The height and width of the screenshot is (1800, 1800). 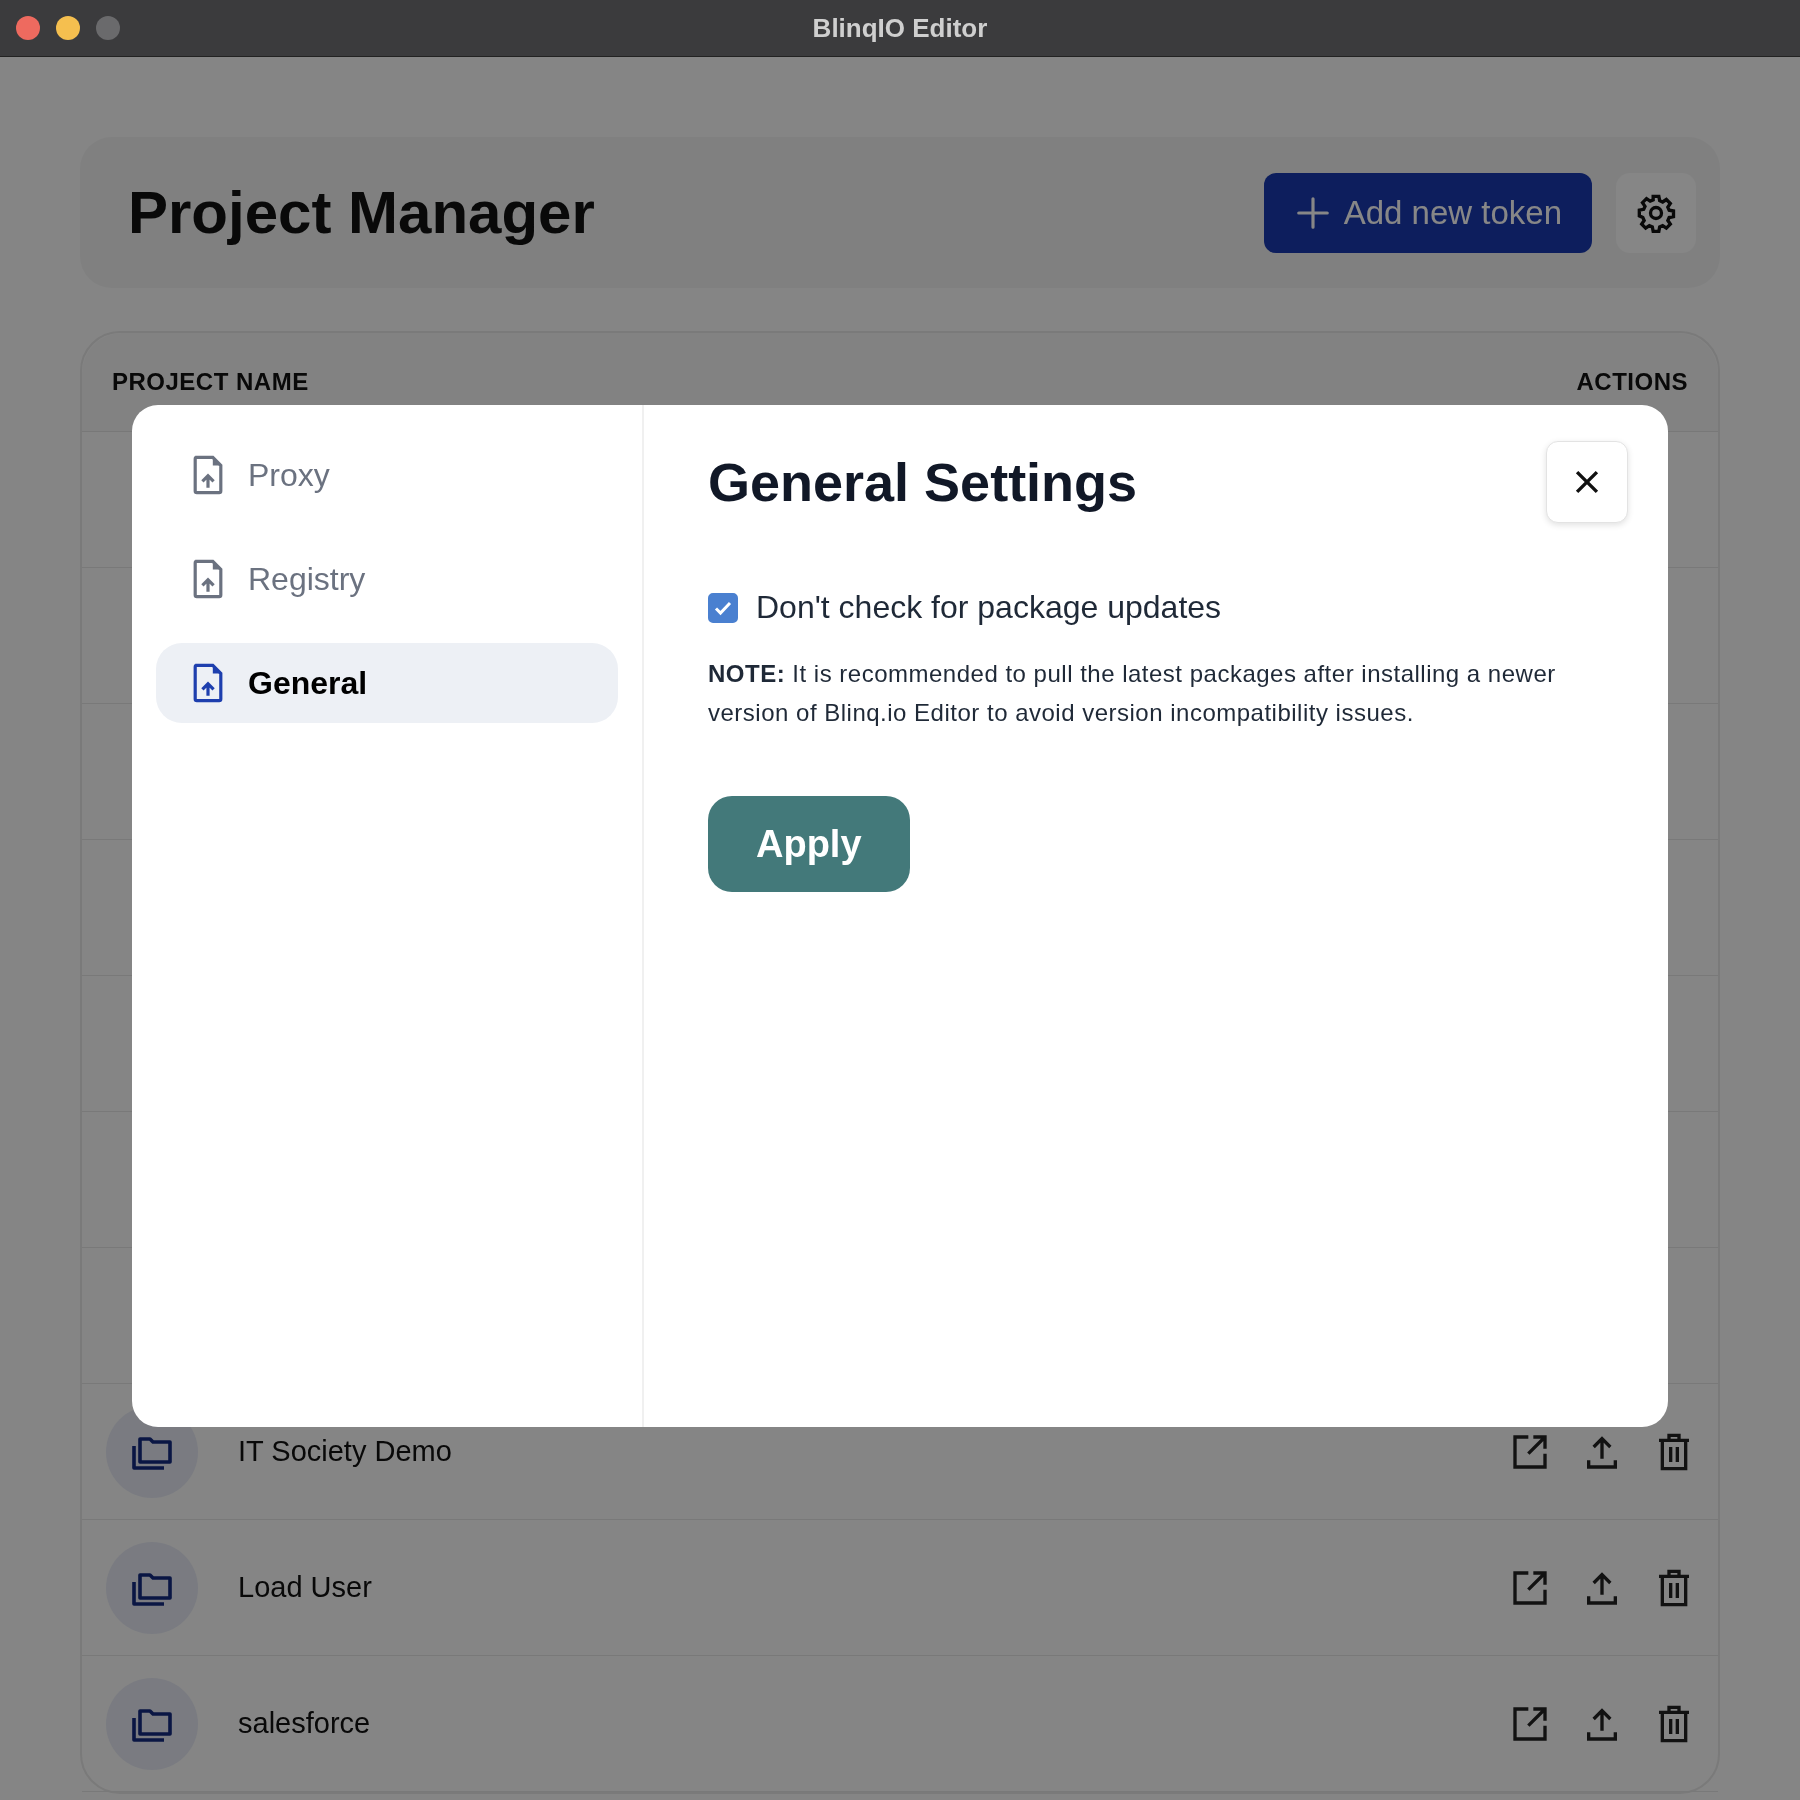 What do you see at coordinates (28, 28) in the screenshot?
I see `close-window-button` at bounding box center [28, 28].